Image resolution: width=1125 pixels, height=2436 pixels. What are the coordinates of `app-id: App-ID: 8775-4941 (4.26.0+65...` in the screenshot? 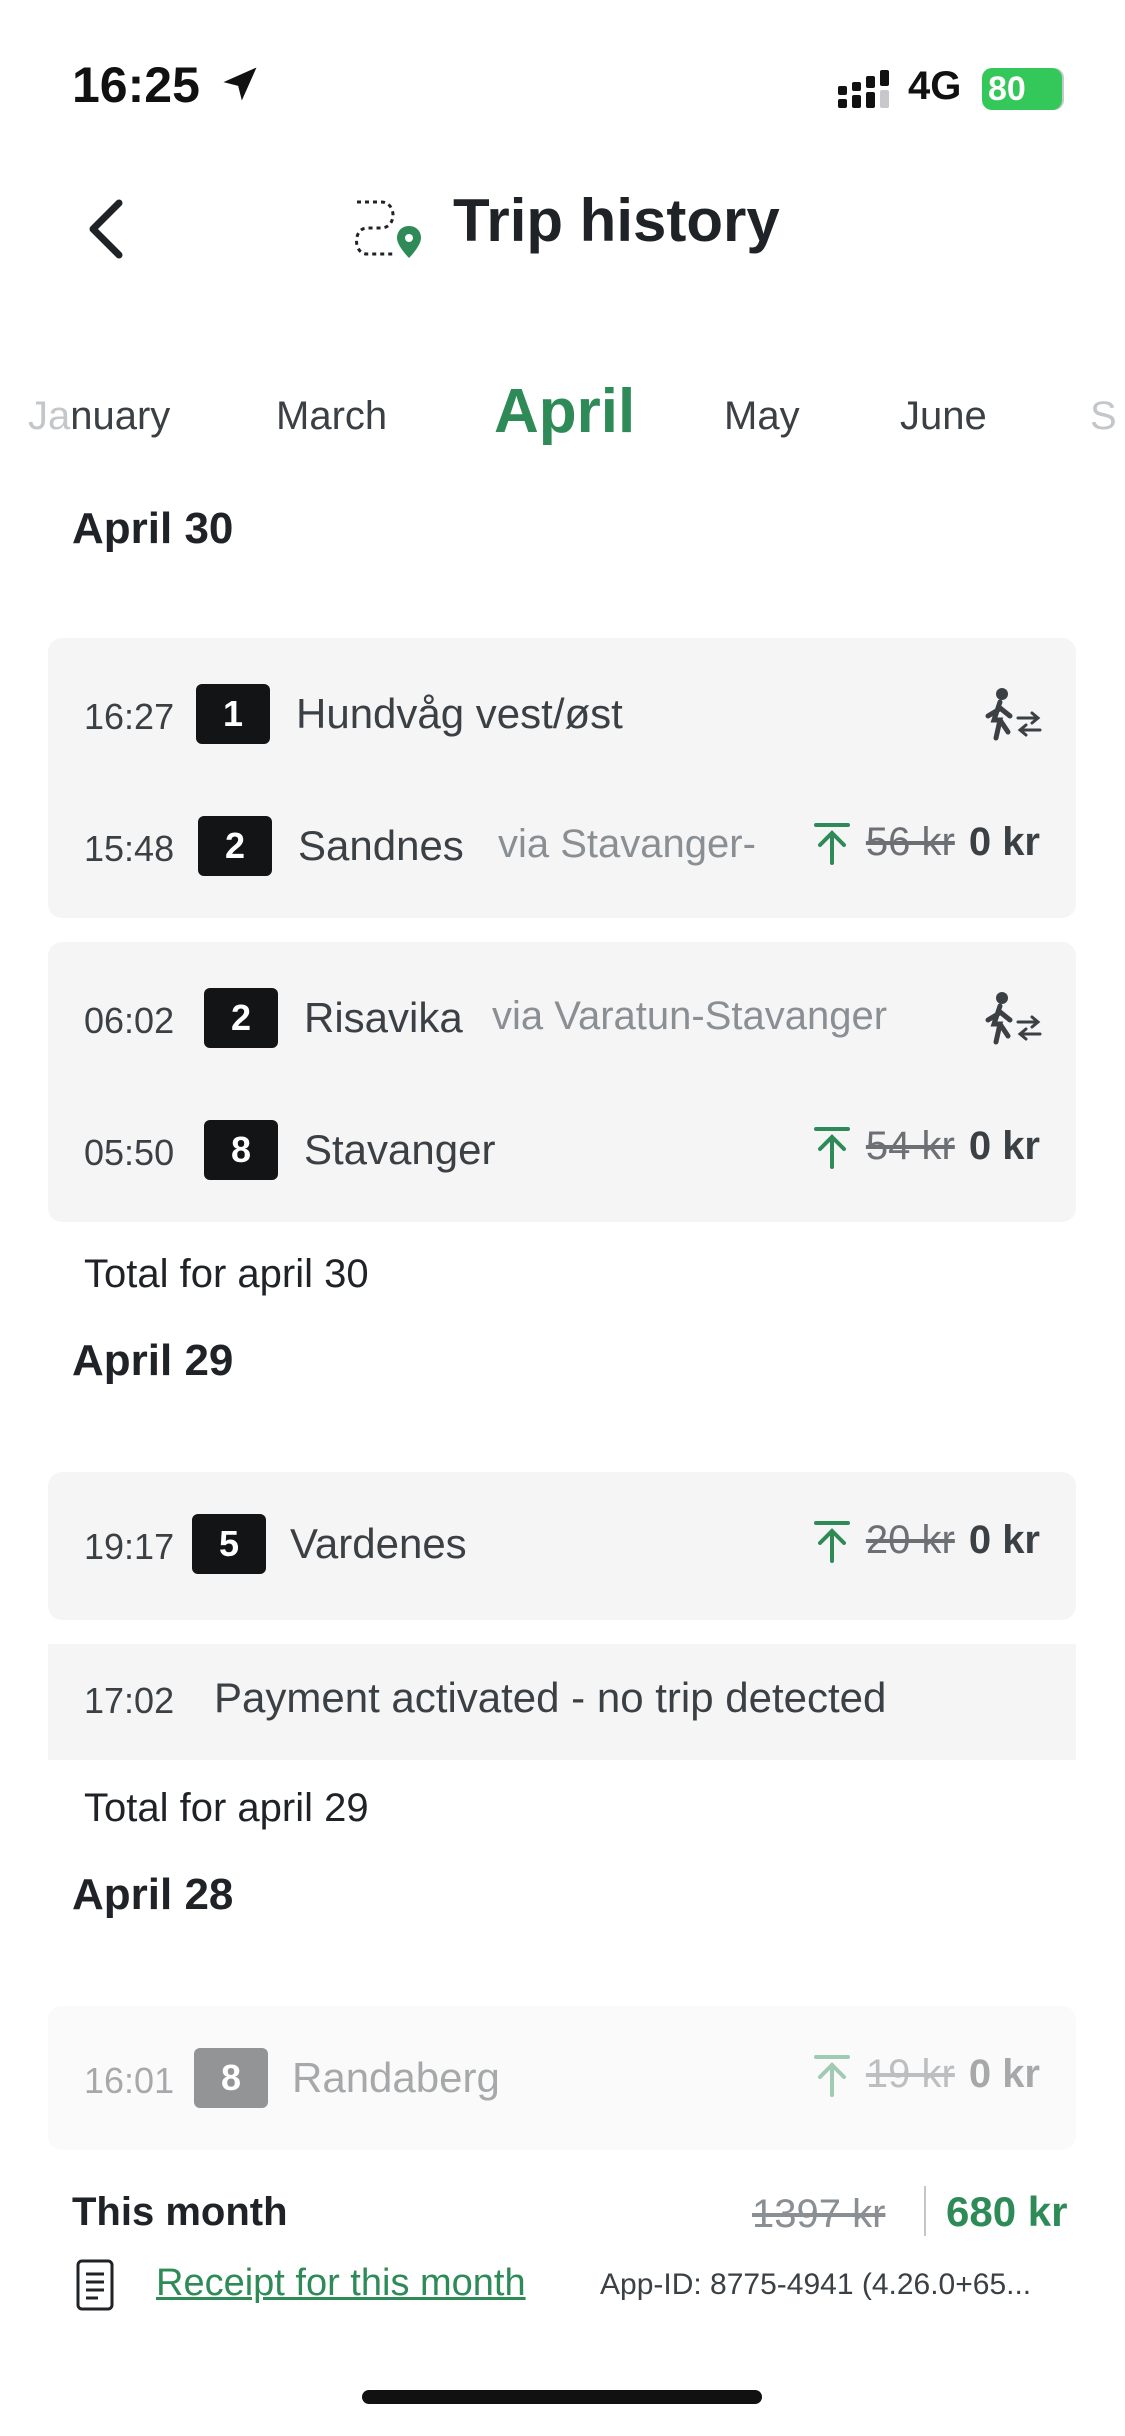 It's located at (816, 2284).